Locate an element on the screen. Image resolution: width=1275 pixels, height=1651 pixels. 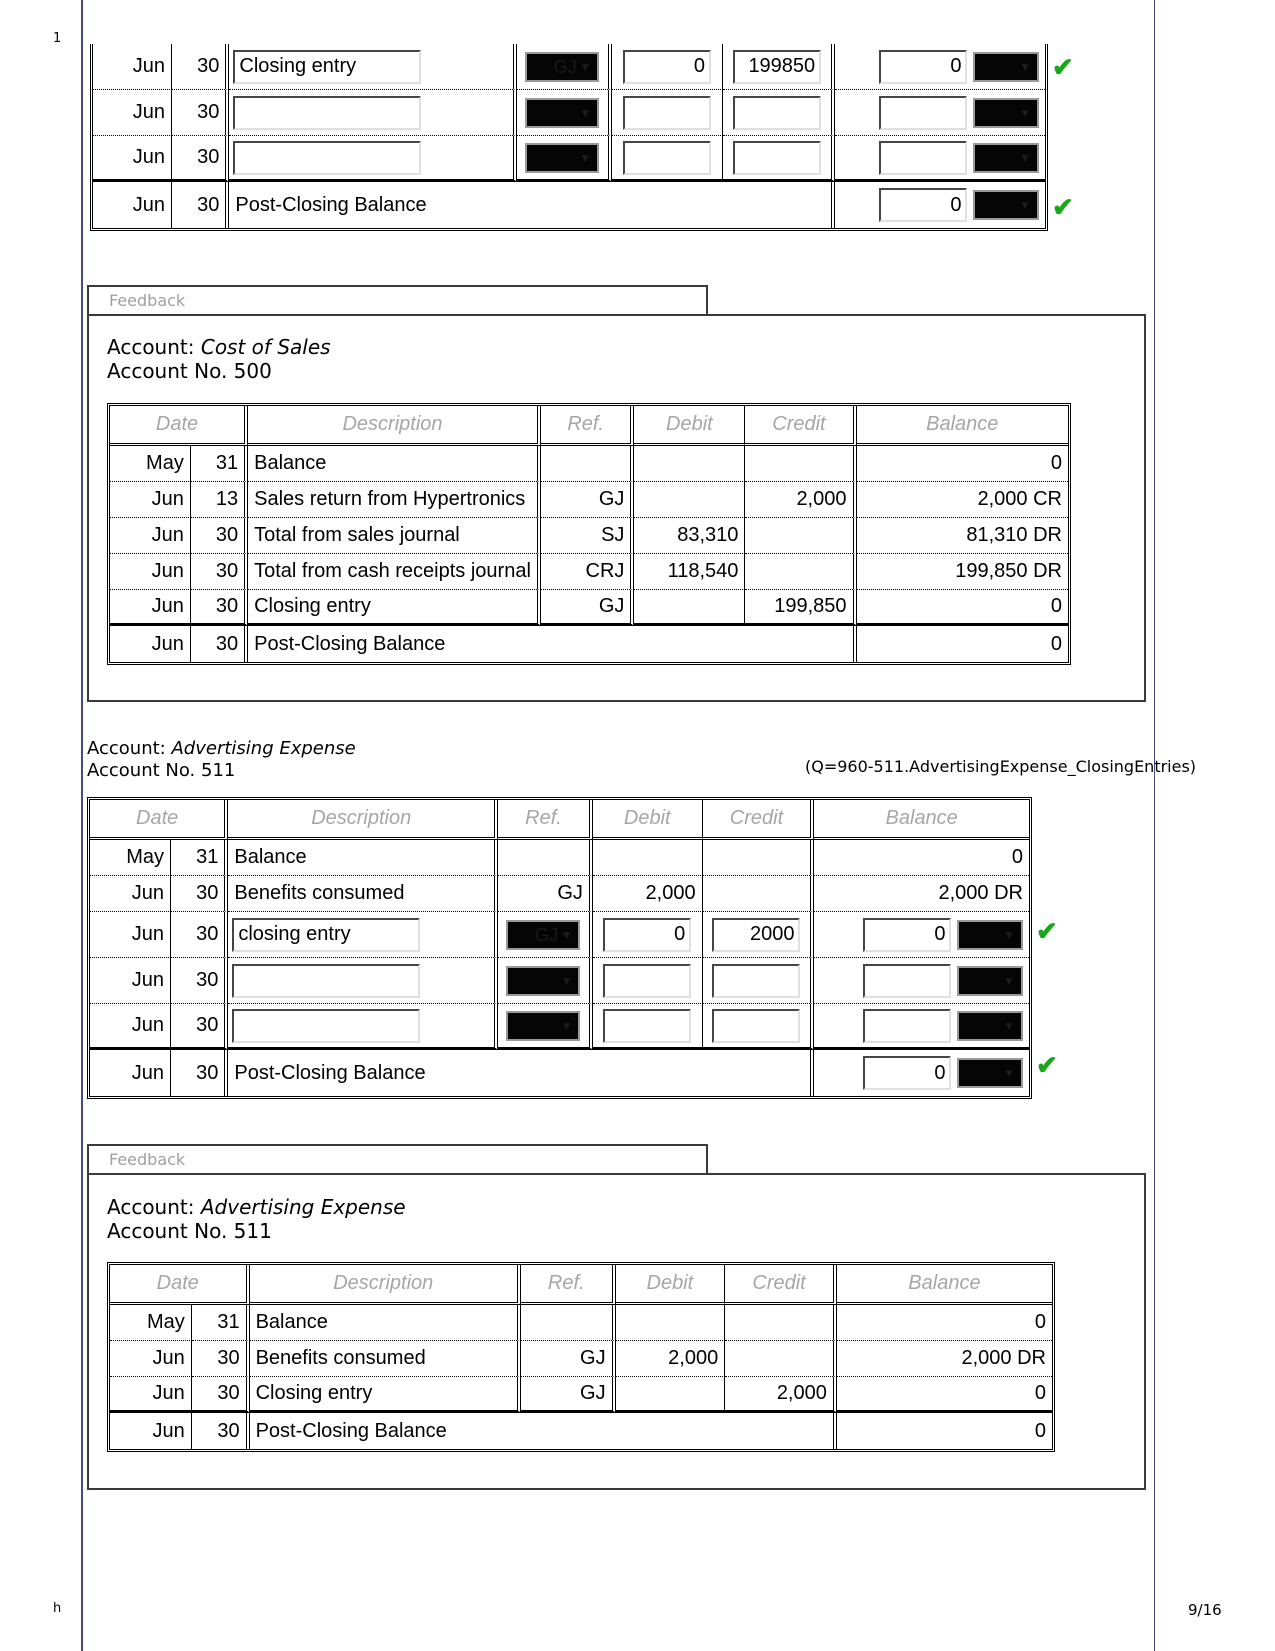
description: Post-Closing Balance is located at coordinates (532, 205).